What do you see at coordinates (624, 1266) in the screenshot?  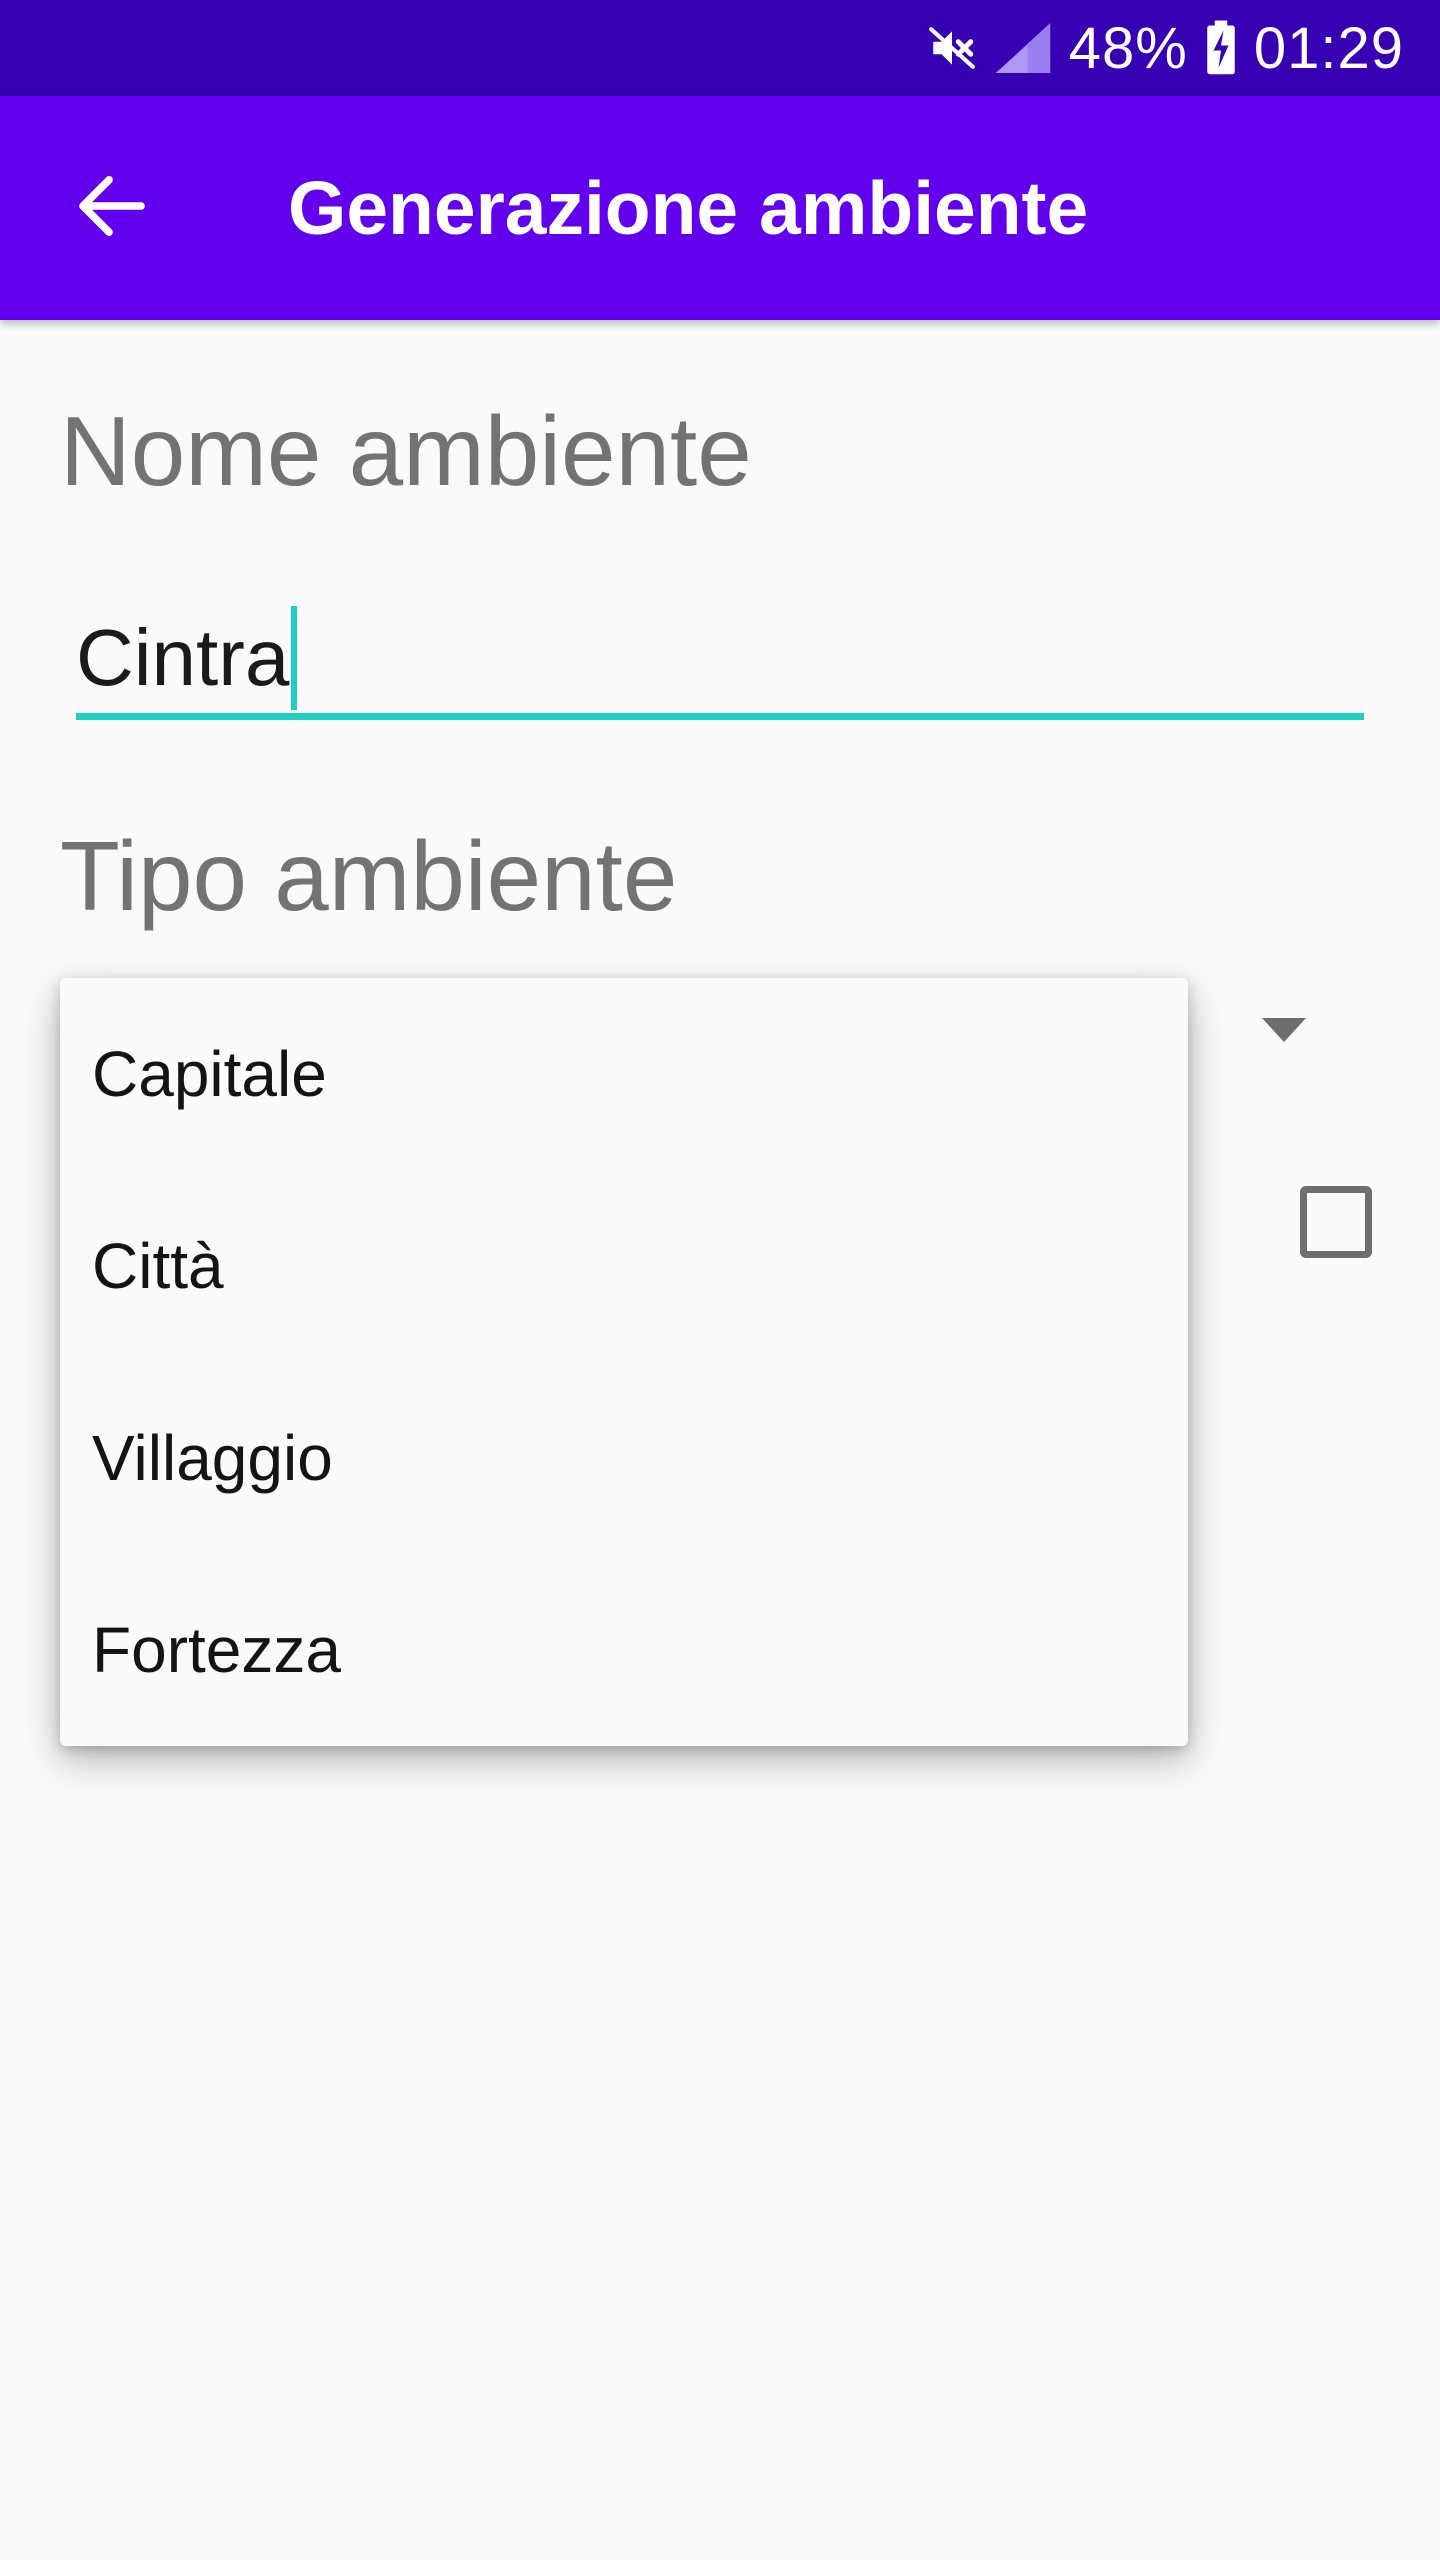 I see `dropdown-option-citta: Città` at bounding box center [624, 1266].